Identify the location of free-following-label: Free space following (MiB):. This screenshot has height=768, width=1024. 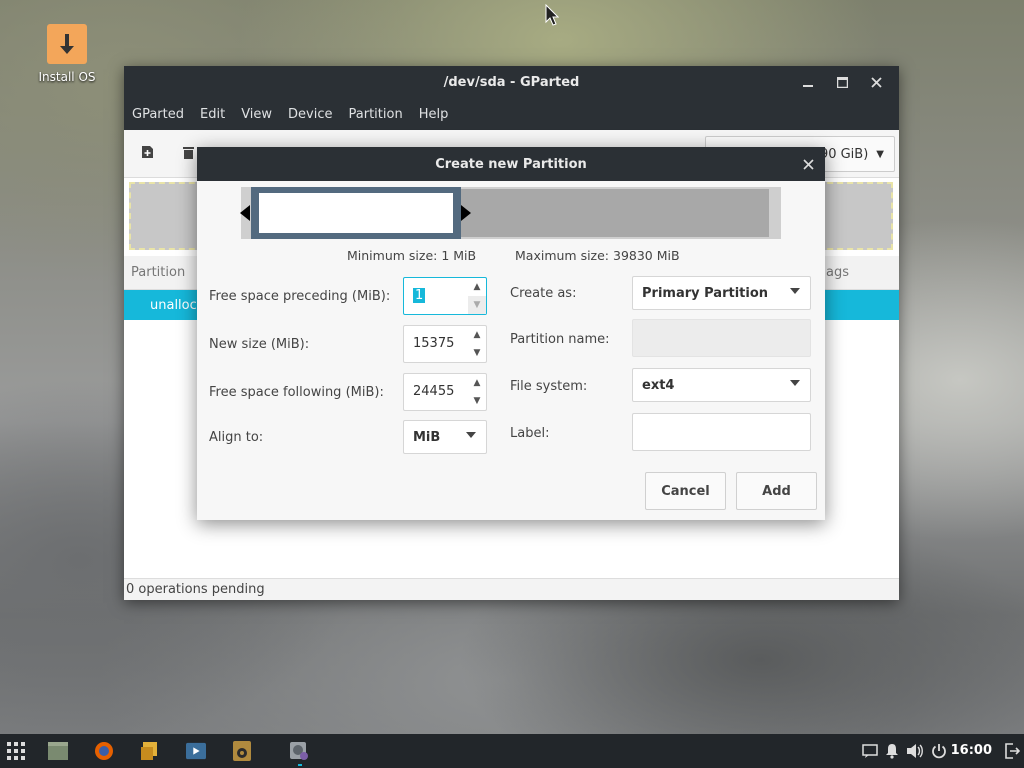
(296, 392).